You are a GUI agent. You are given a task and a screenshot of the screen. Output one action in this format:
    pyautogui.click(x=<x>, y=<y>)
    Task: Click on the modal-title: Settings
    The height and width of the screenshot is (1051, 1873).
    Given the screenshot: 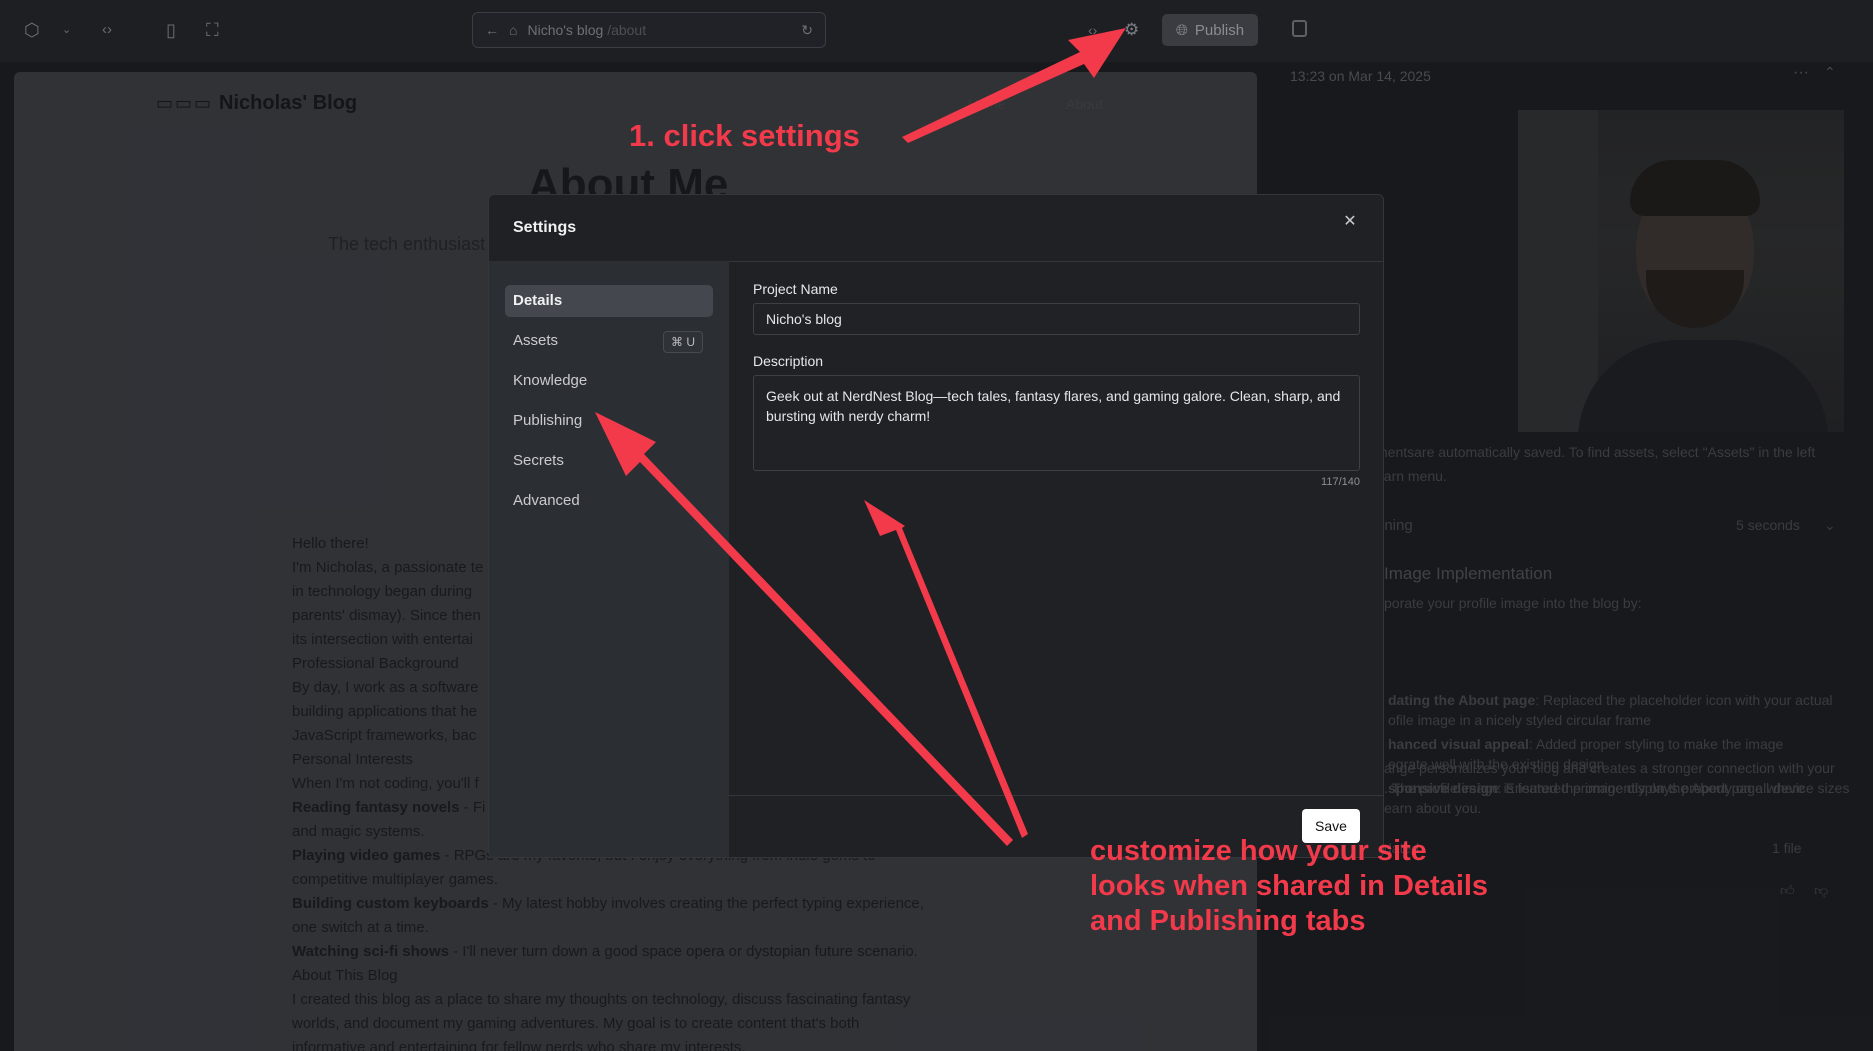 What is the action you would take?
    pyautogui.click(x=545, y=227)
    